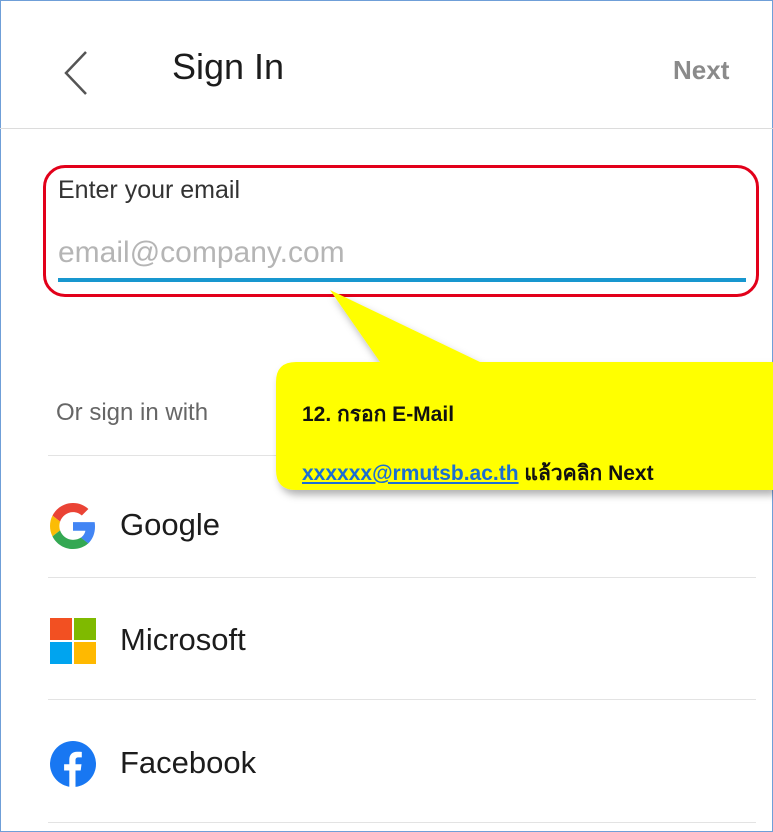 This screenshot has height=832, width=773. Describe the element at coordinates (378, 414) in the screenshot. I see `callout-title: 12. กรอก E-Mail` at that location.